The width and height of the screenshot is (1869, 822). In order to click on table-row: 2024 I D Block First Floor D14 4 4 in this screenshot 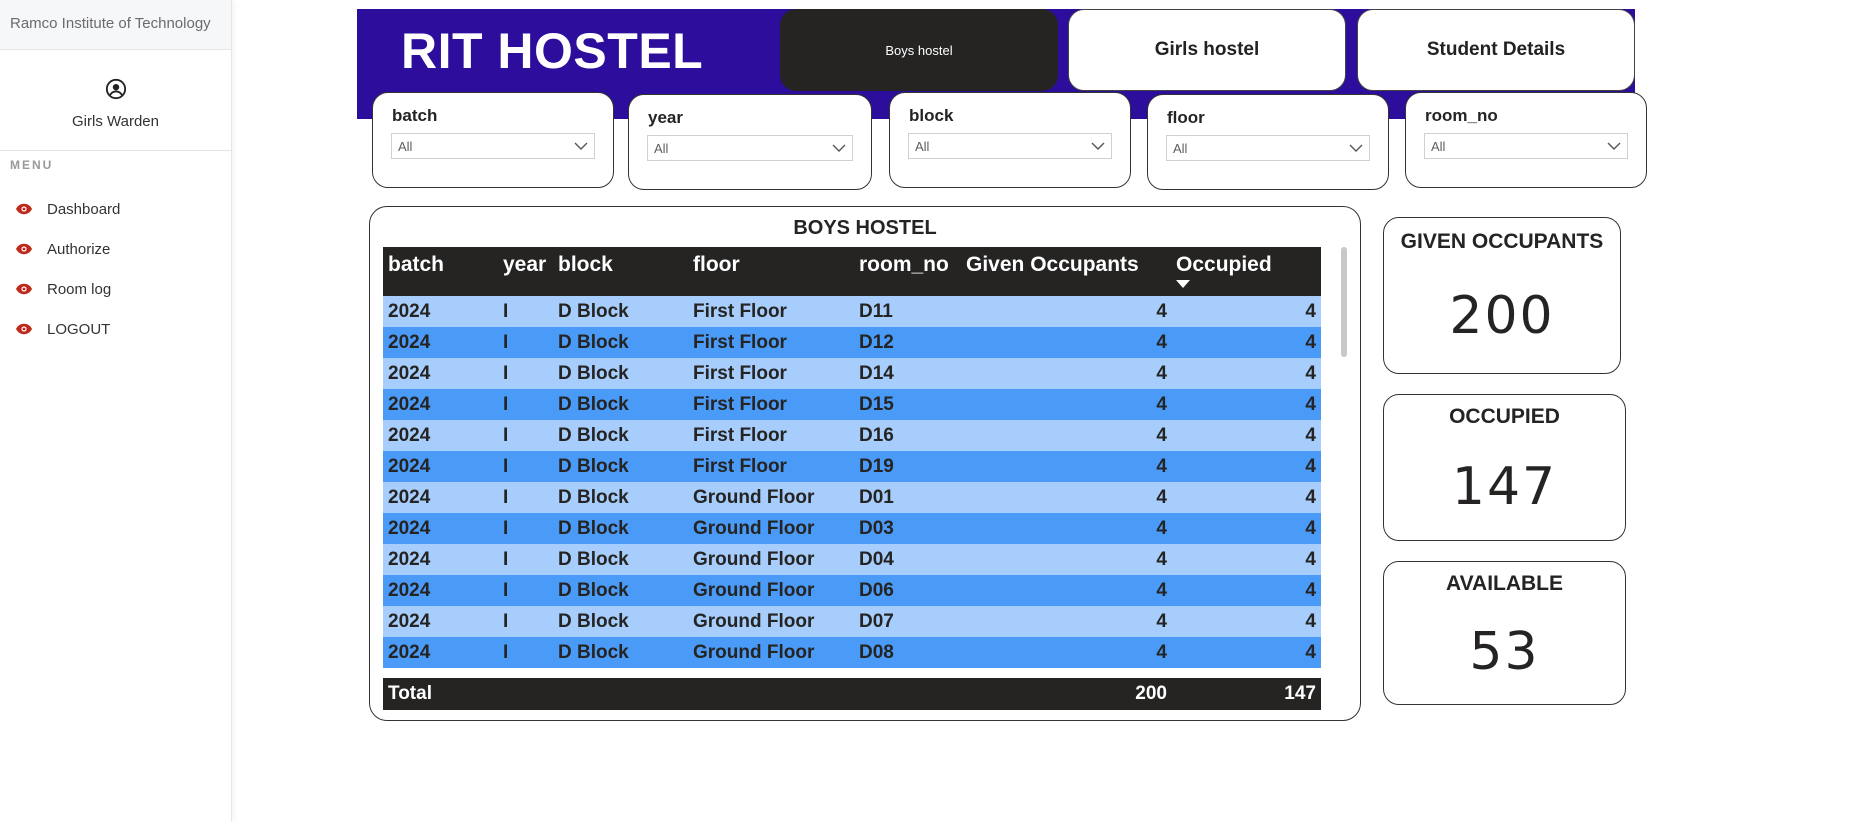, I will do `click(852, 373)`.